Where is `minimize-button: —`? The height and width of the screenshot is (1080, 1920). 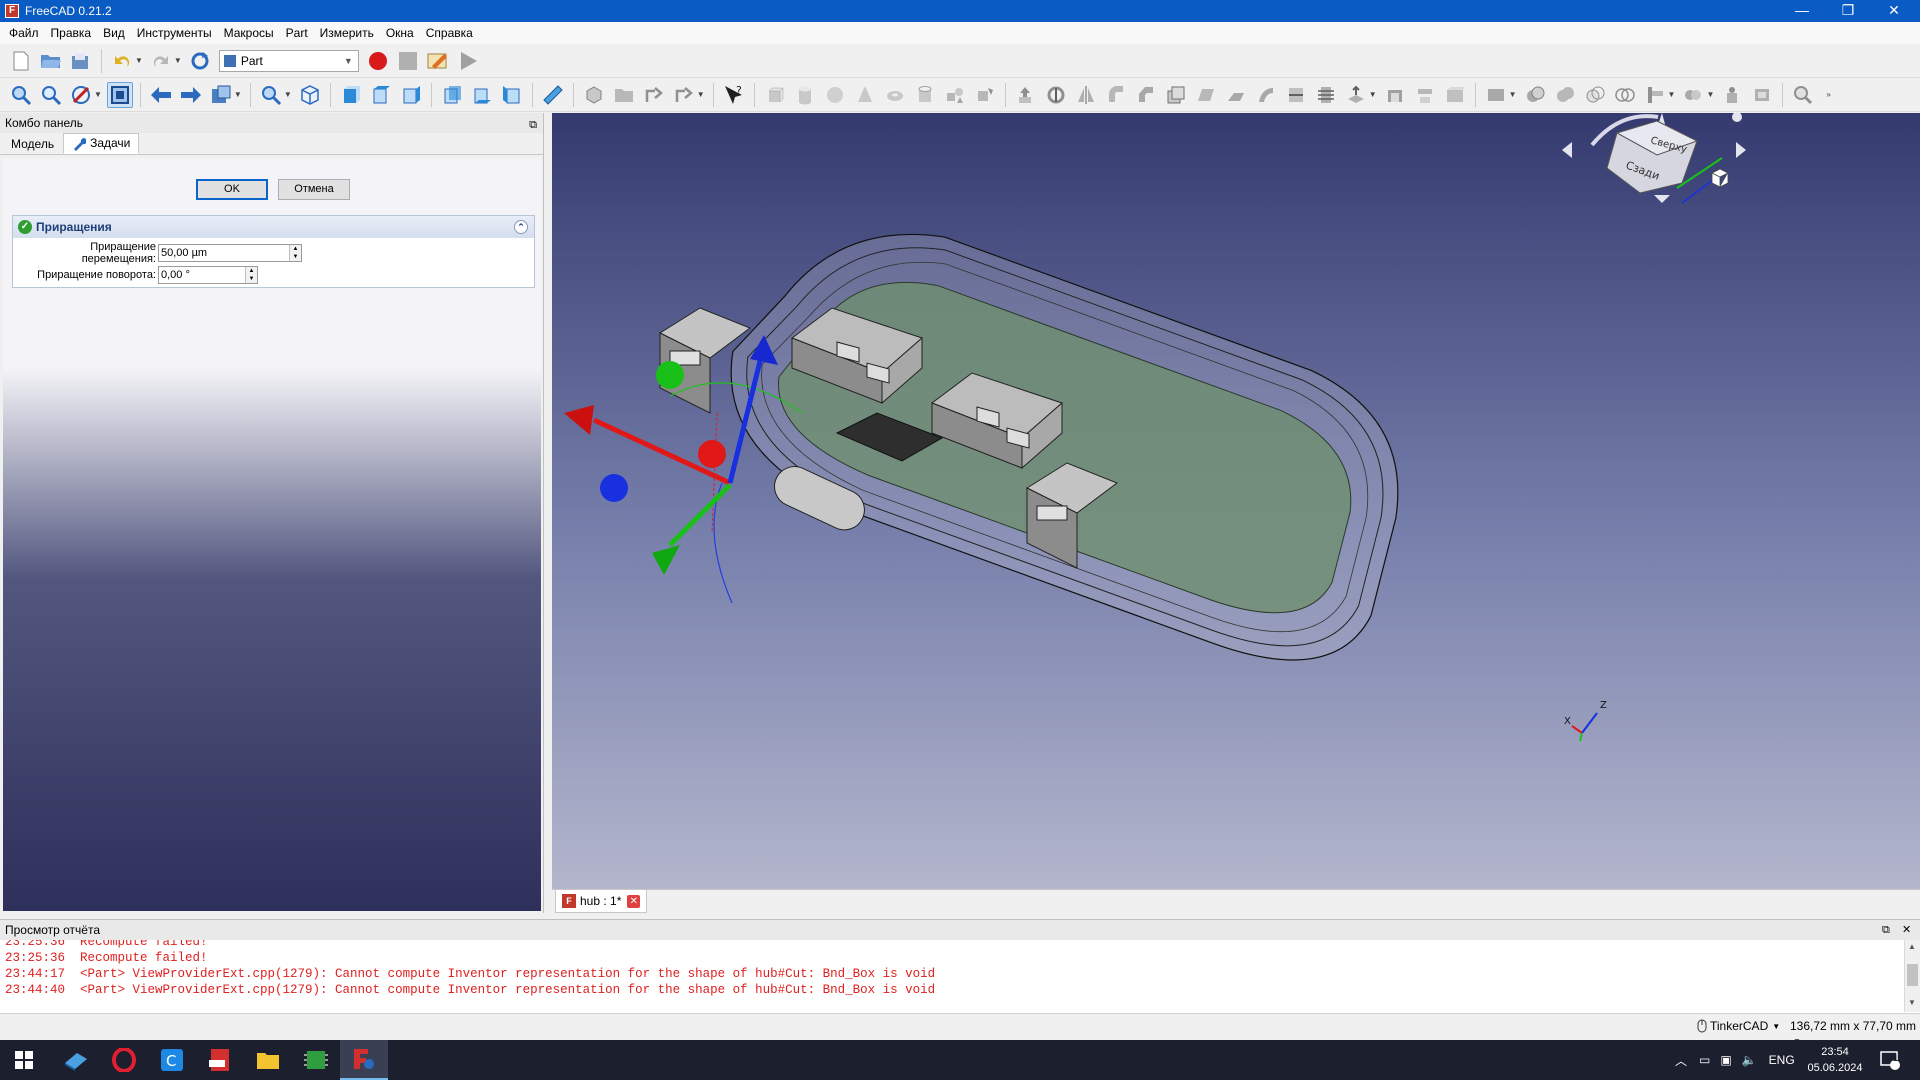
minimize-button: — is located at coordinates (1802, 11).